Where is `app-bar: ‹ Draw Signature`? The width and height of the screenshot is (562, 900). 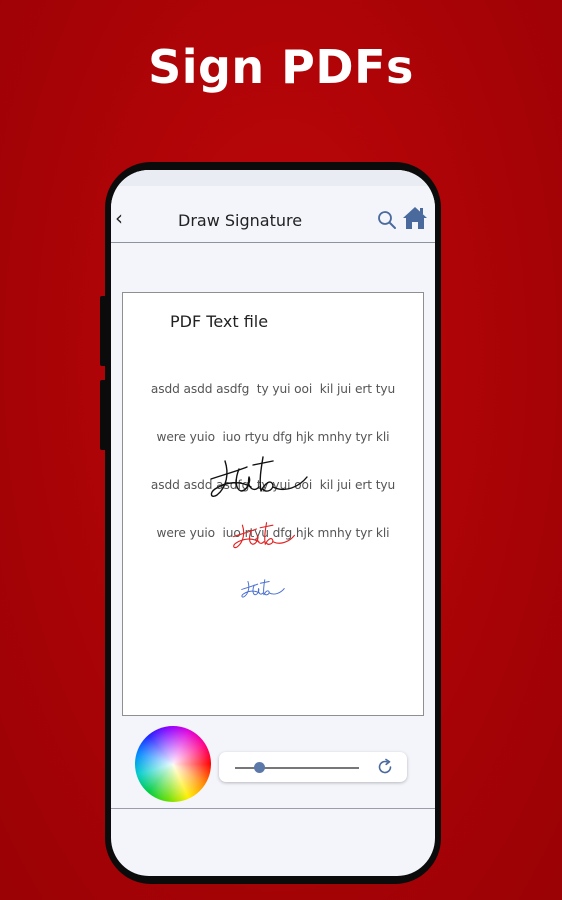
app-bar: ‹ Draw Signature is located at coordinates (273, 214).